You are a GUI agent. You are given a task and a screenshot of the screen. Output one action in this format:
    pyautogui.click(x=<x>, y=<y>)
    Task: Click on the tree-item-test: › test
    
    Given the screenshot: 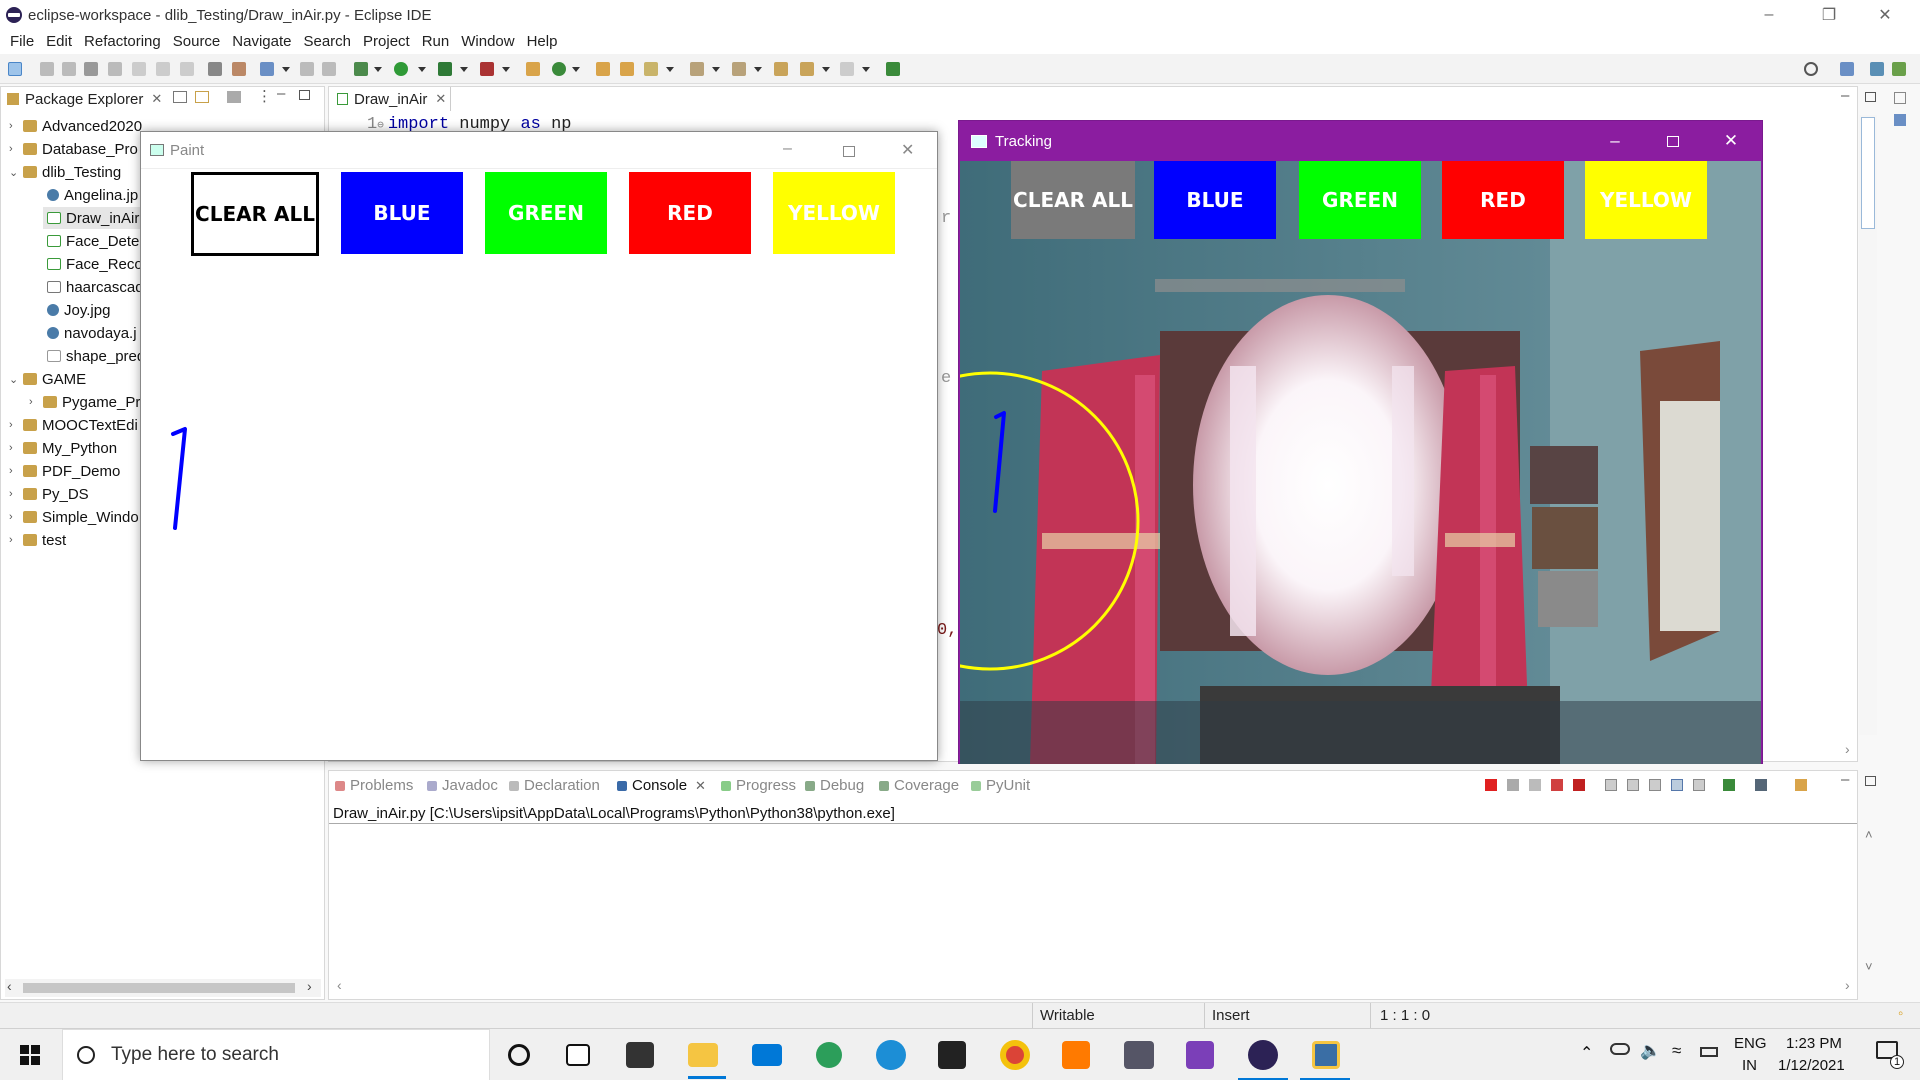 What is the action you would take?
    pyautogui.click(x=37, y=540)
    